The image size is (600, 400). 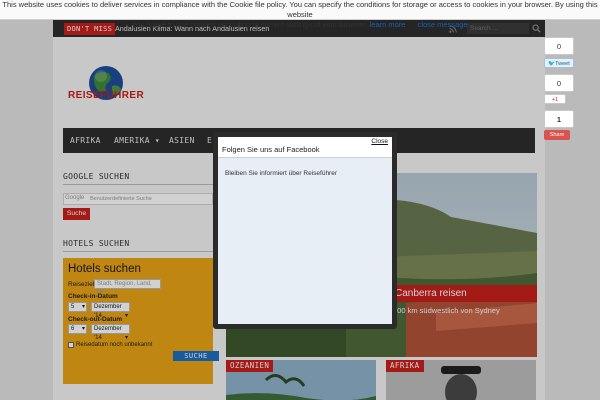 I want to click on cookie-learn-more-link: learn more, so click(x=388, y=24).